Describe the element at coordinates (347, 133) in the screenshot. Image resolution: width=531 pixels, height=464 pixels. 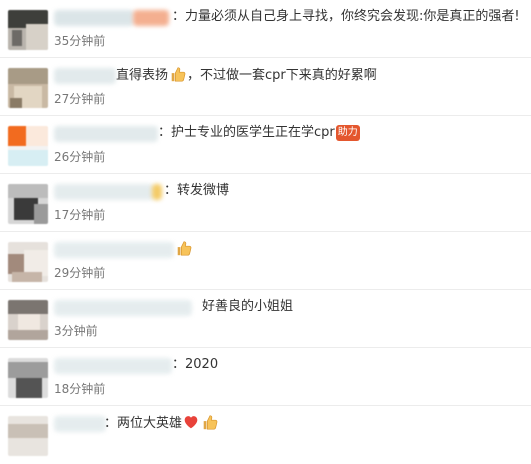
I see `boost-badge: 助力` at that location.